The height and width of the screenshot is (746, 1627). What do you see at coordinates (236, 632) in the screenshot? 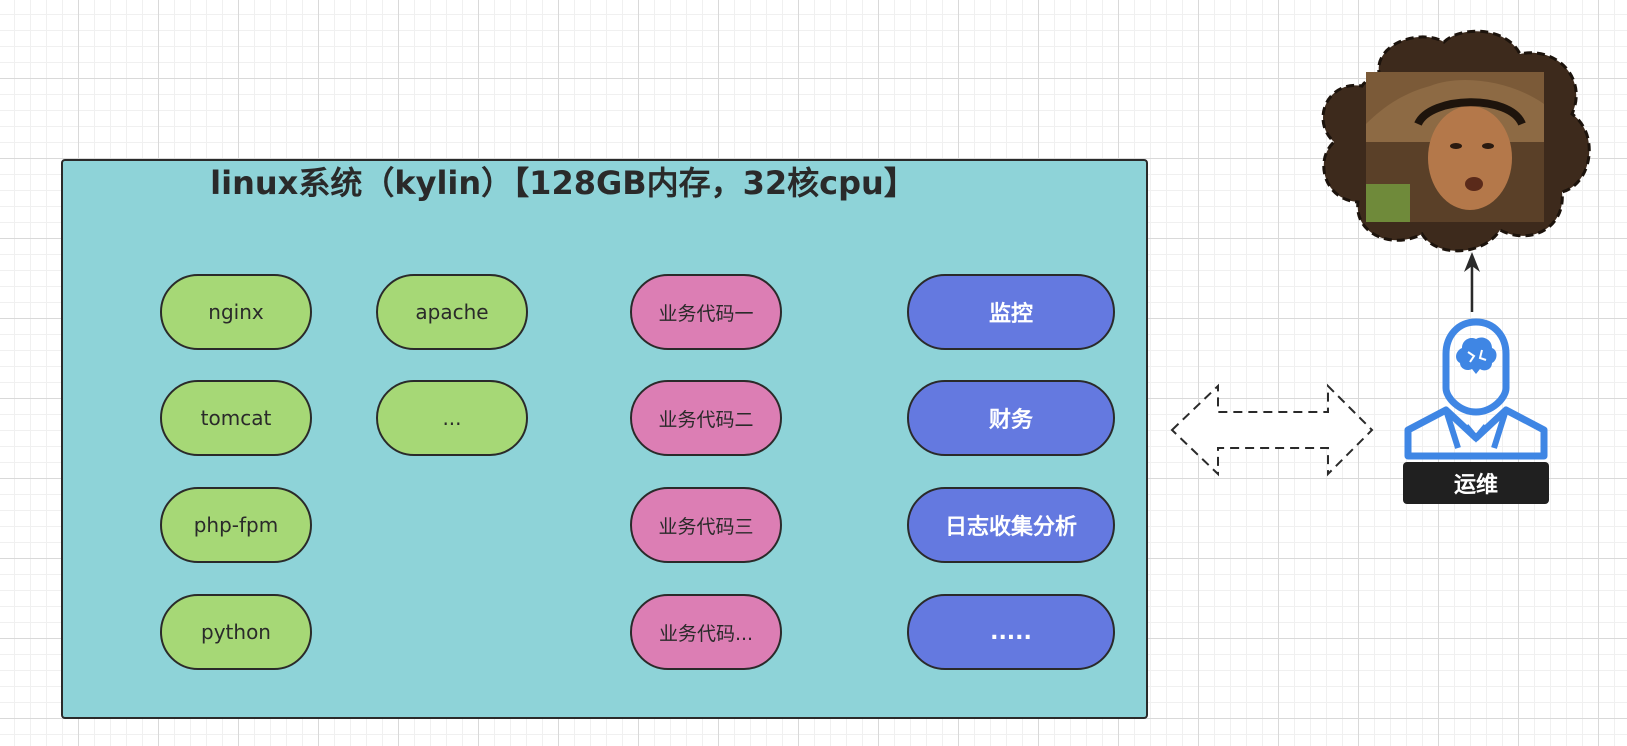
I see `service-python: python` at bounding box center [236, 632].